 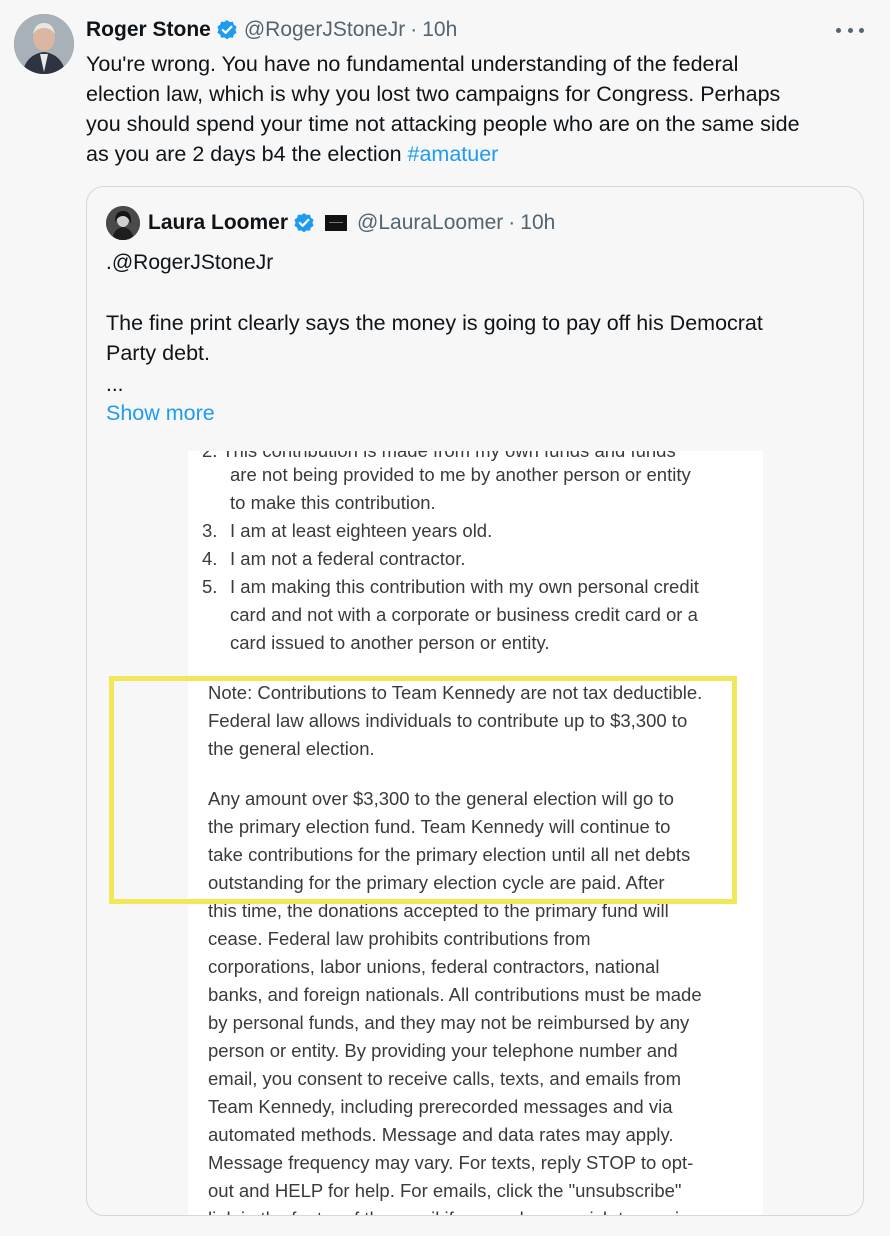 I want to click on quoted-handle: @LauraLoomer, so click(x=430, y=223).